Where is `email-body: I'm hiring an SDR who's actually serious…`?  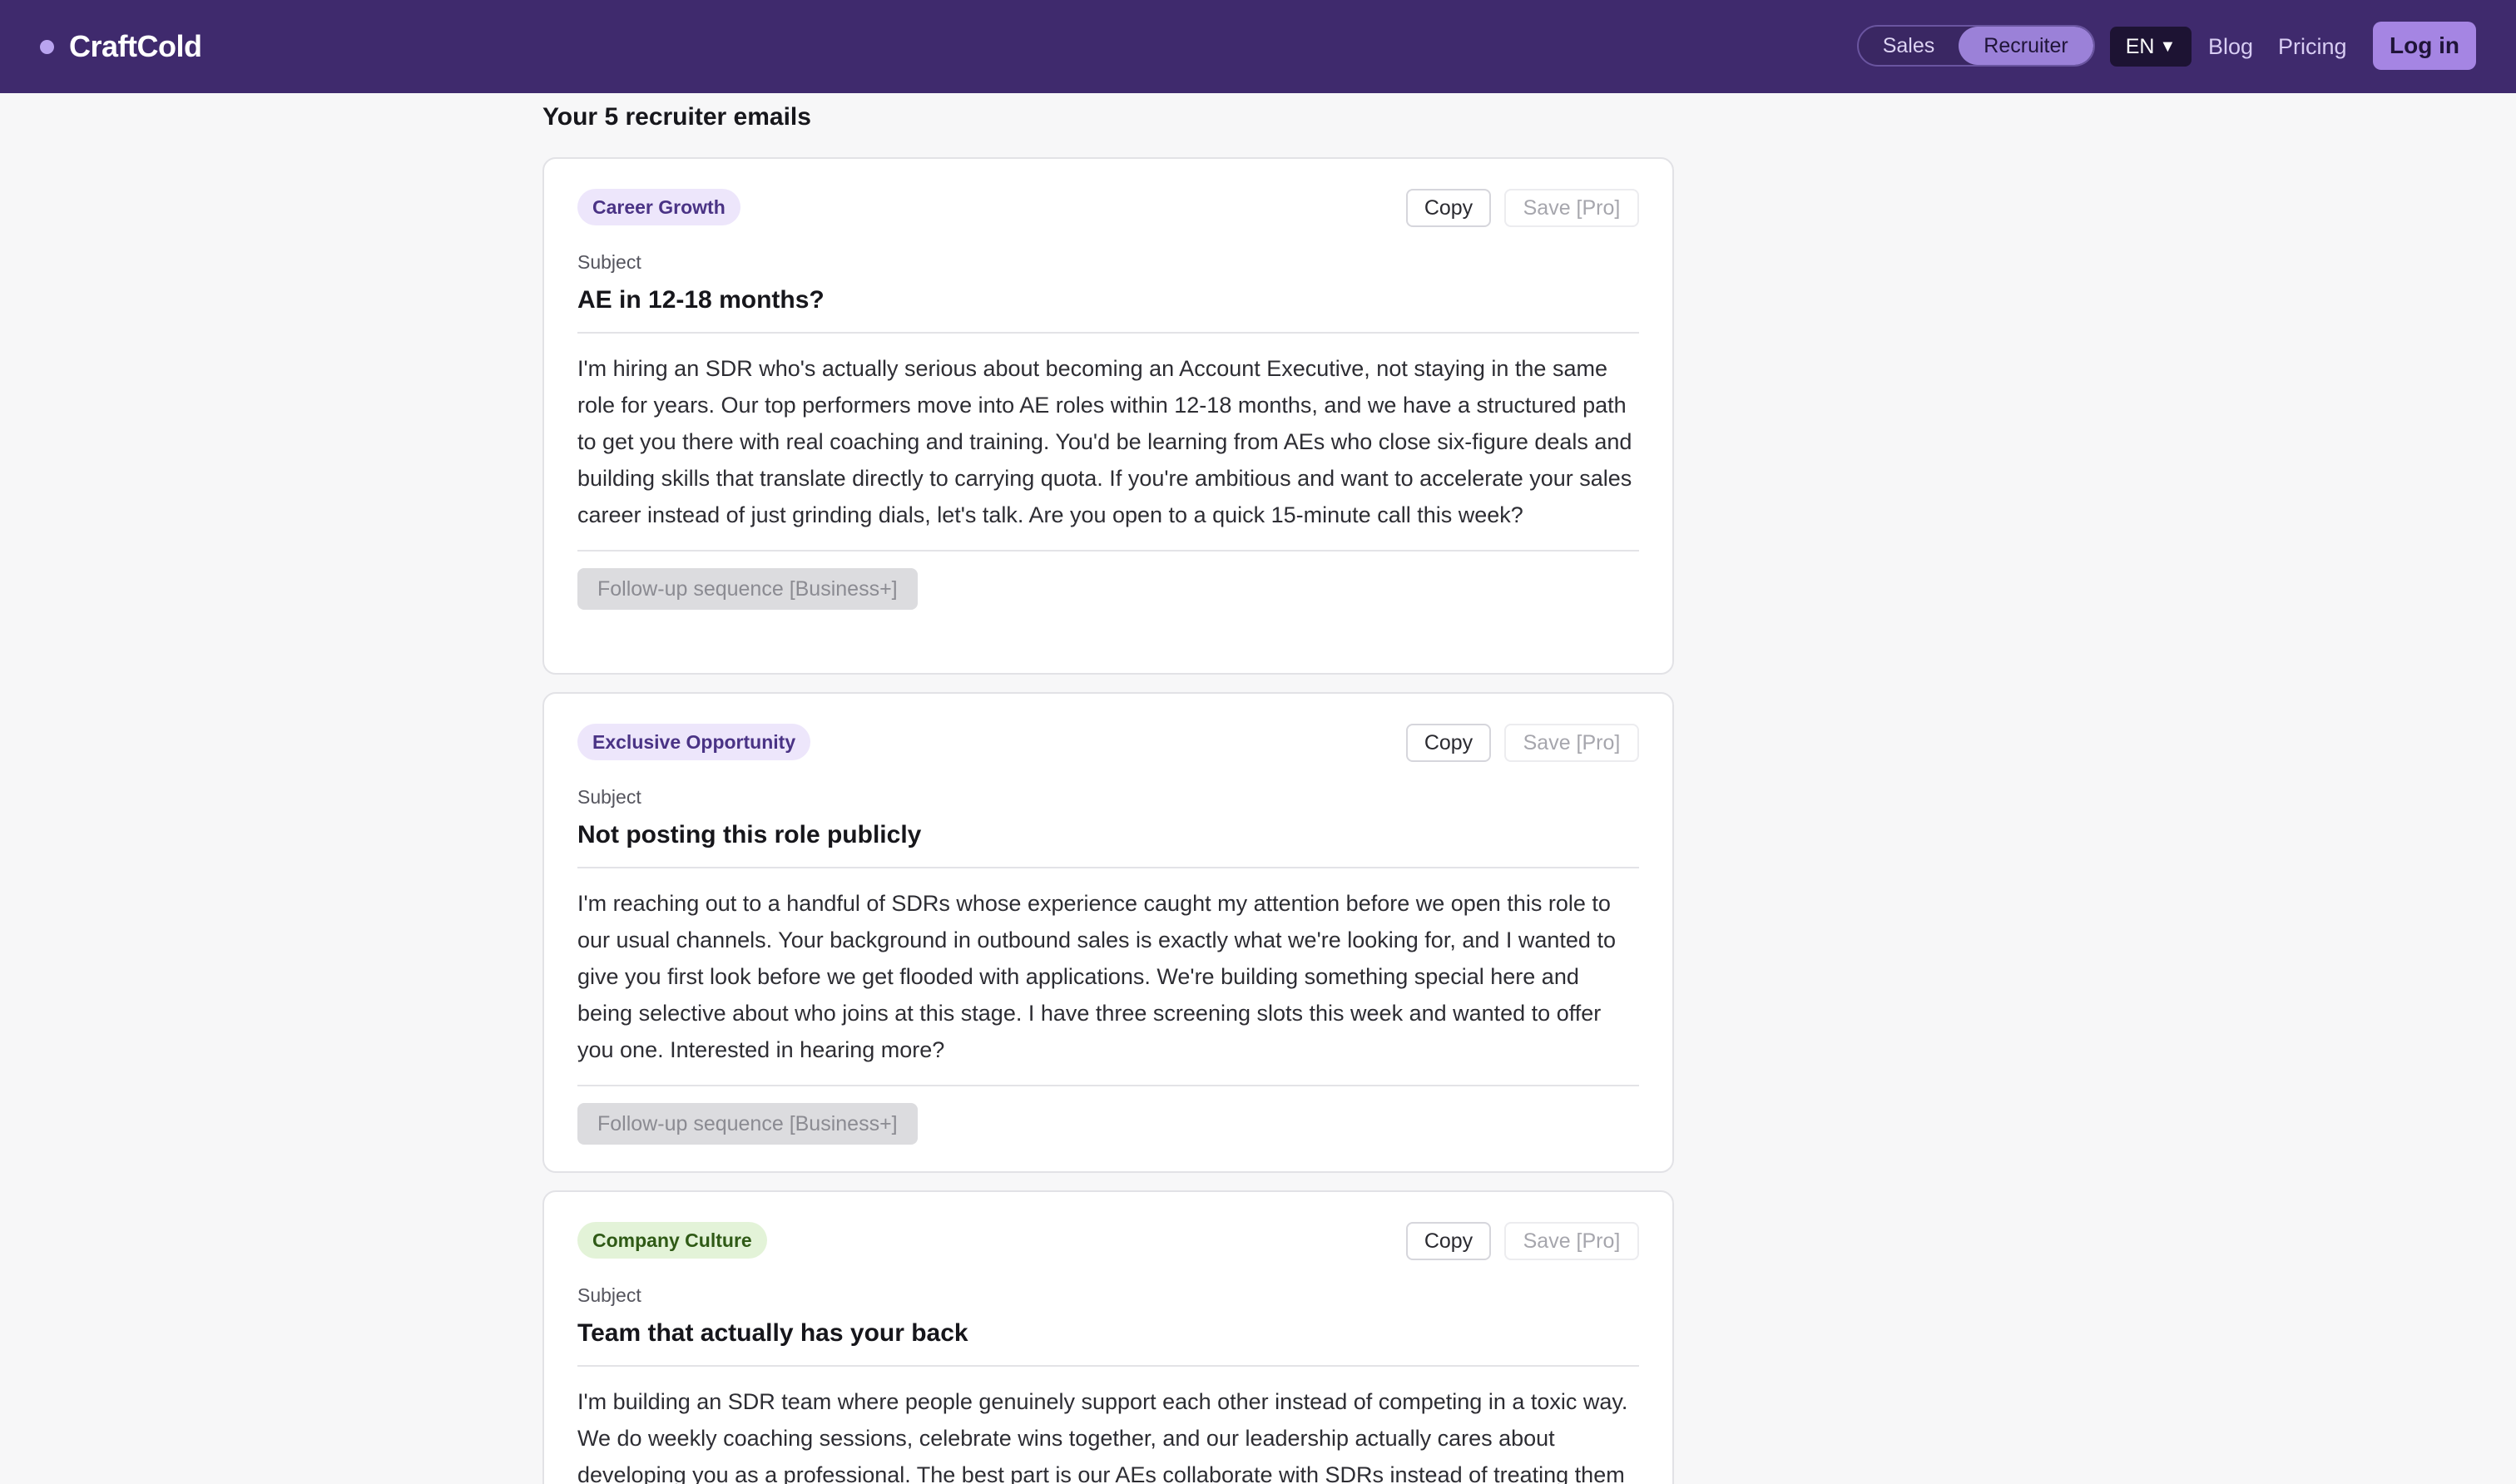 email-body: I'm hiring an SDR who's actually serious… is located at coordinates (1105, 442).